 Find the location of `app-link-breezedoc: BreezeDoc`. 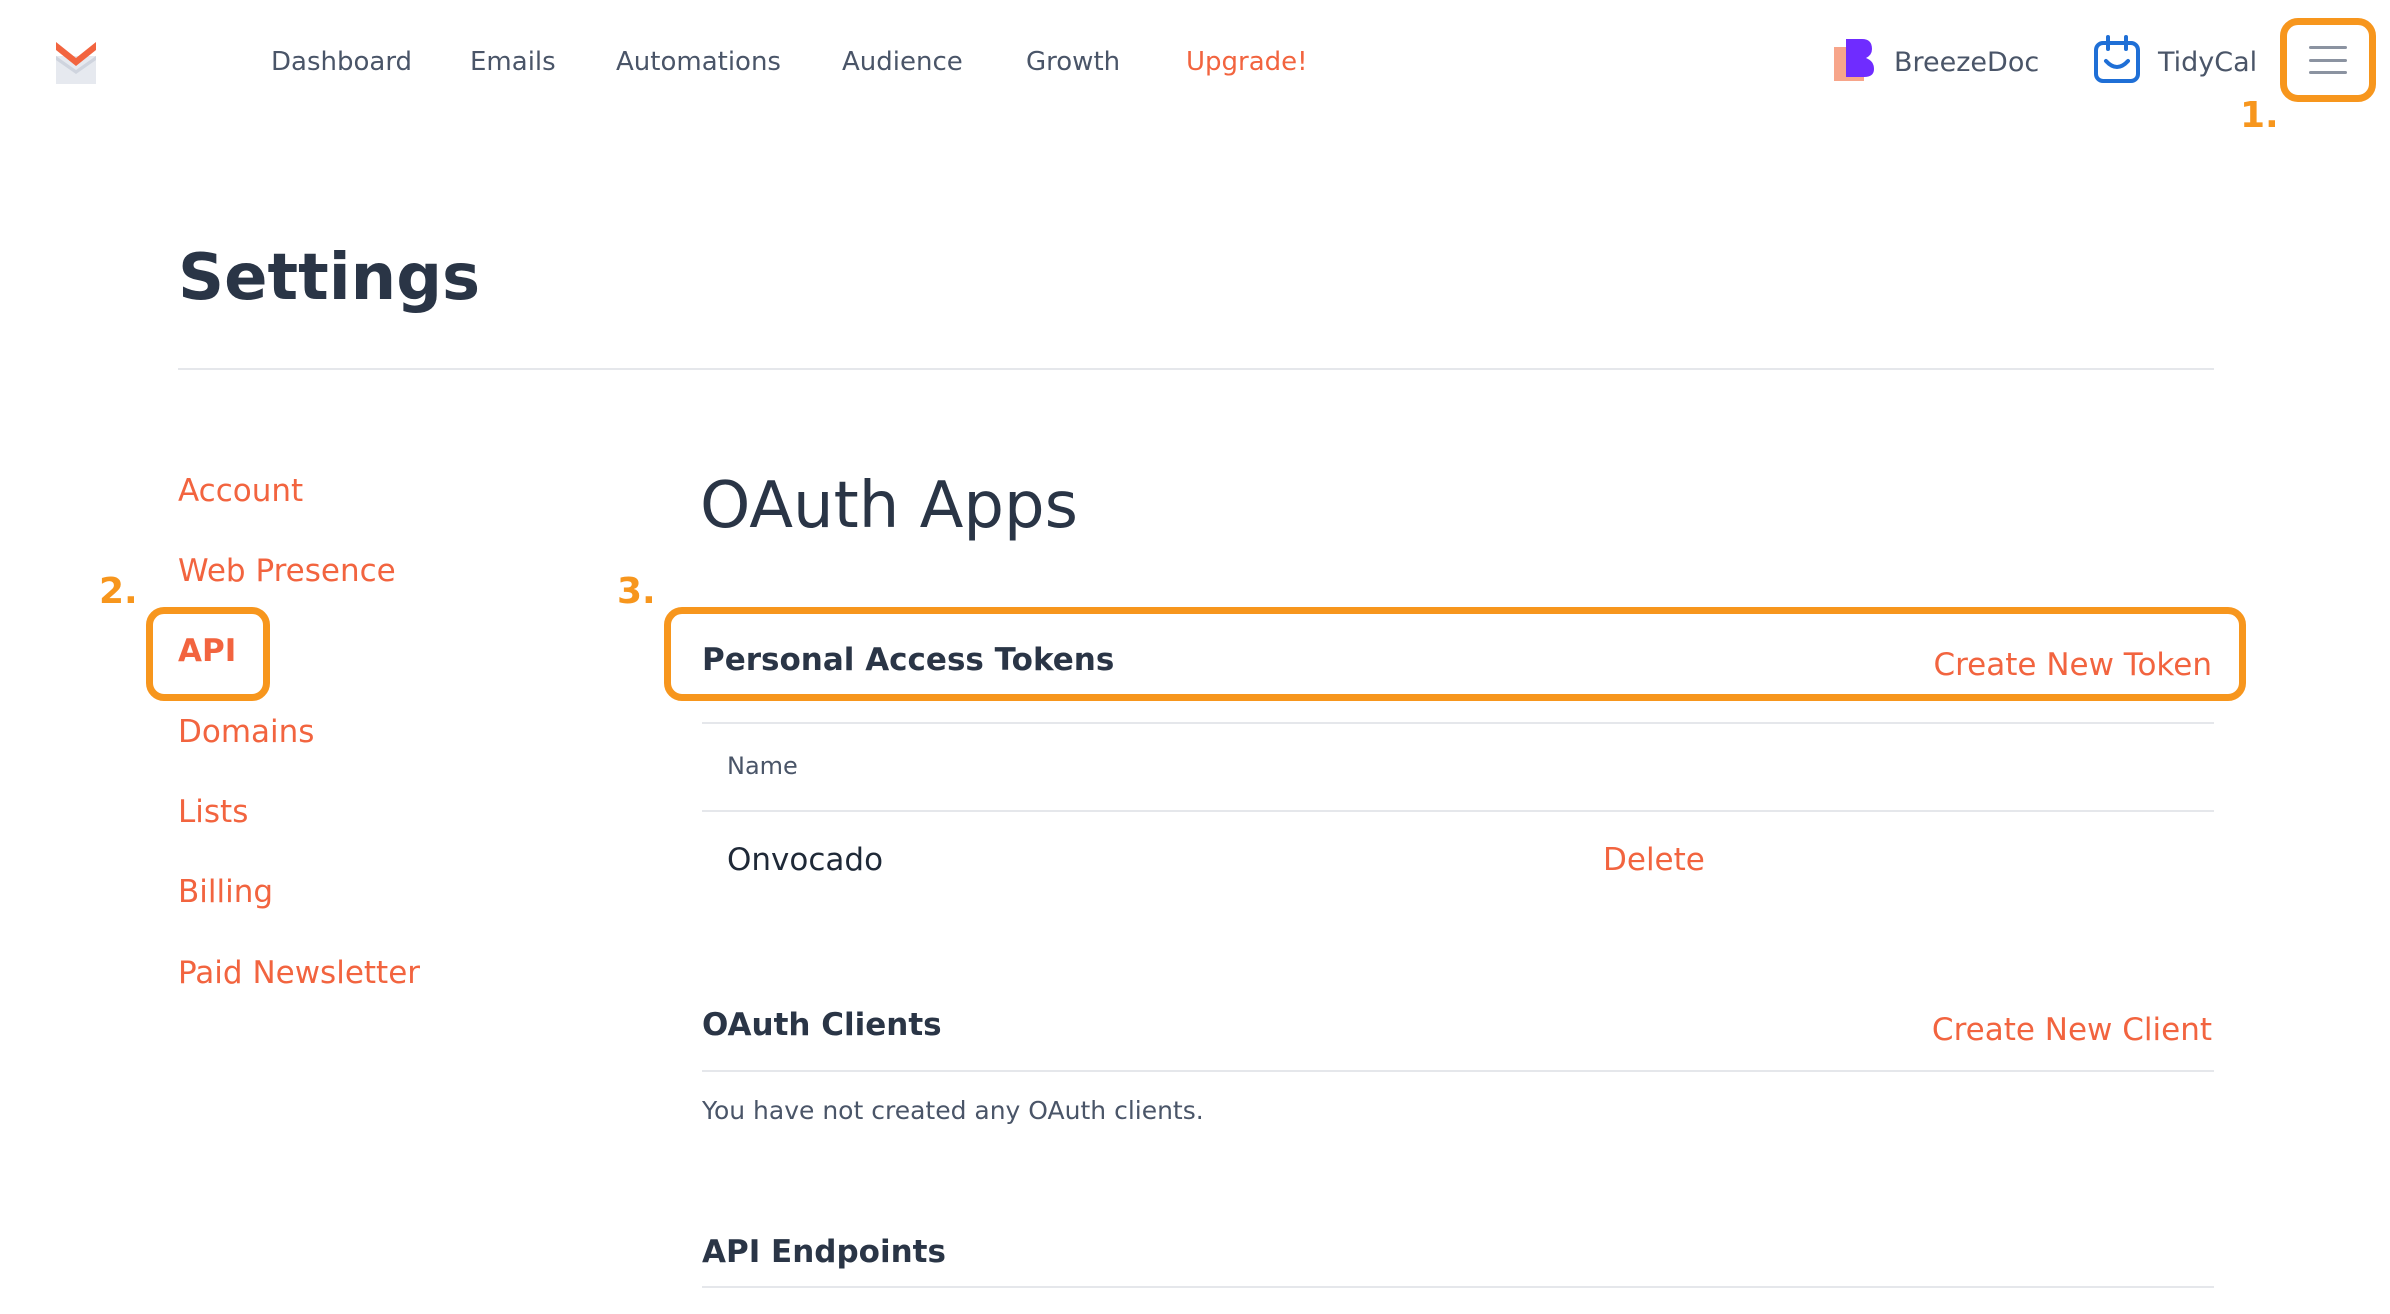

app-link-breezedoc: BreezeDoc is located at coordinates (1935, 62).